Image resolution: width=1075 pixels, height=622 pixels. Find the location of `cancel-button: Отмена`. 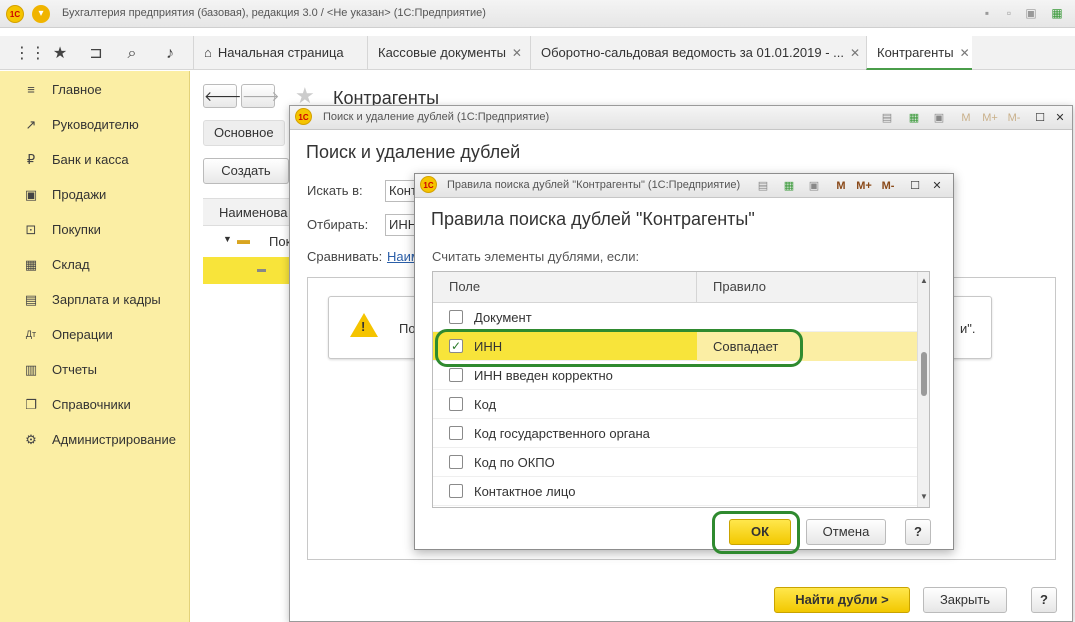

cancel-button: Отмена is located at coordinates (846, 532).